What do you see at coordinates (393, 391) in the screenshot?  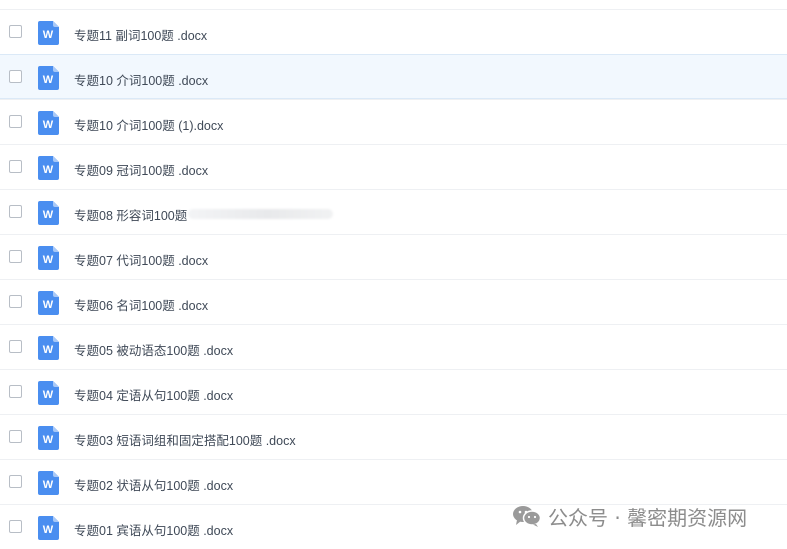 I see `file-row: W 专题04 定语从句100题 .docx` at bounding box center [393, 391].